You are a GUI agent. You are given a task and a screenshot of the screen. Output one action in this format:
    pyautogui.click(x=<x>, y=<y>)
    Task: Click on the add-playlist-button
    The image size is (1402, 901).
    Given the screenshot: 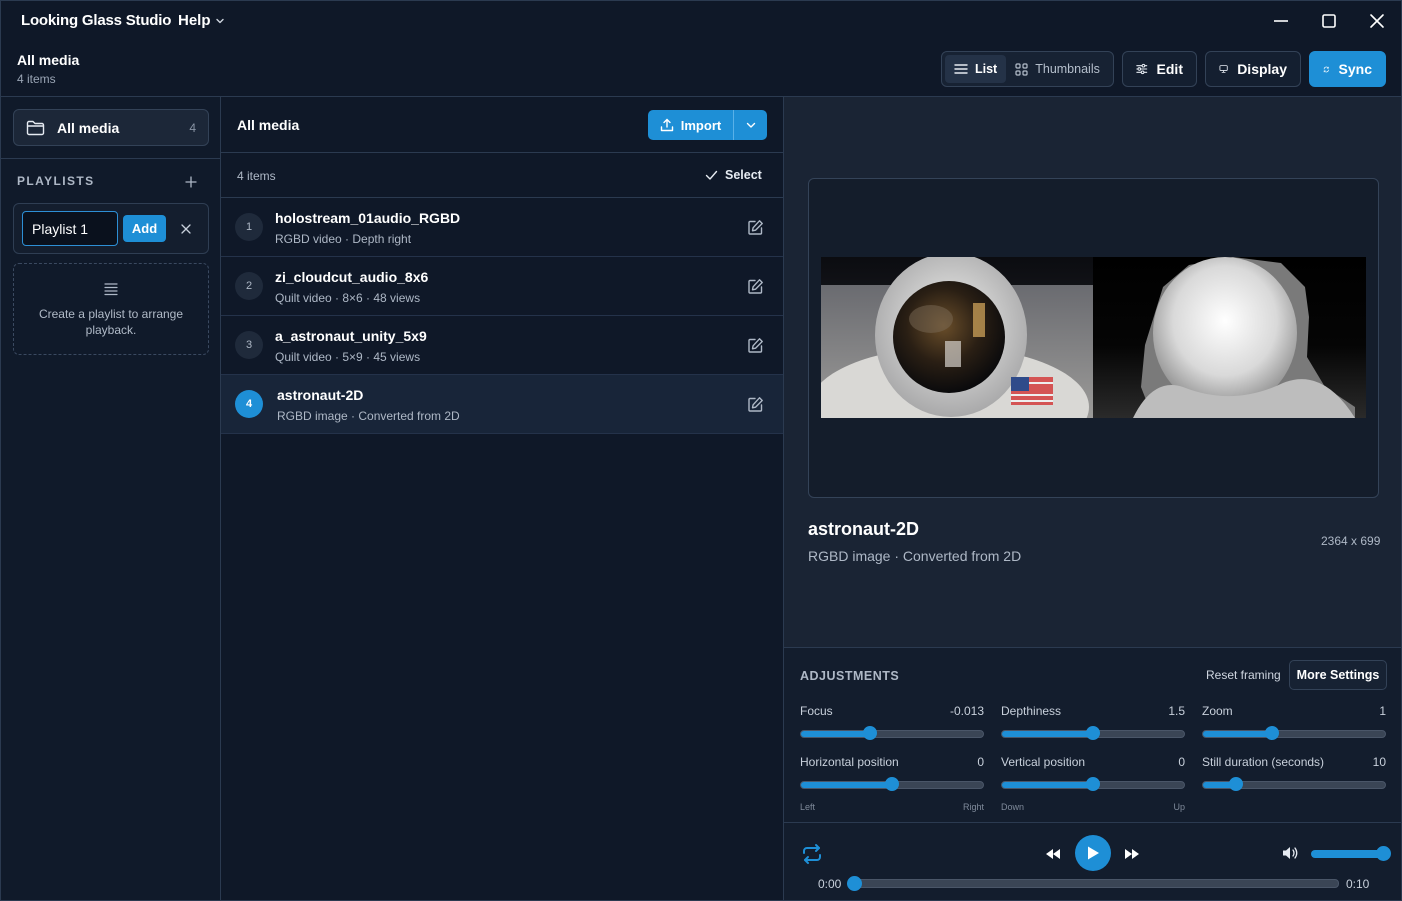 What is the action you would take?
    pyautogui.click(x=191, y=182)
    